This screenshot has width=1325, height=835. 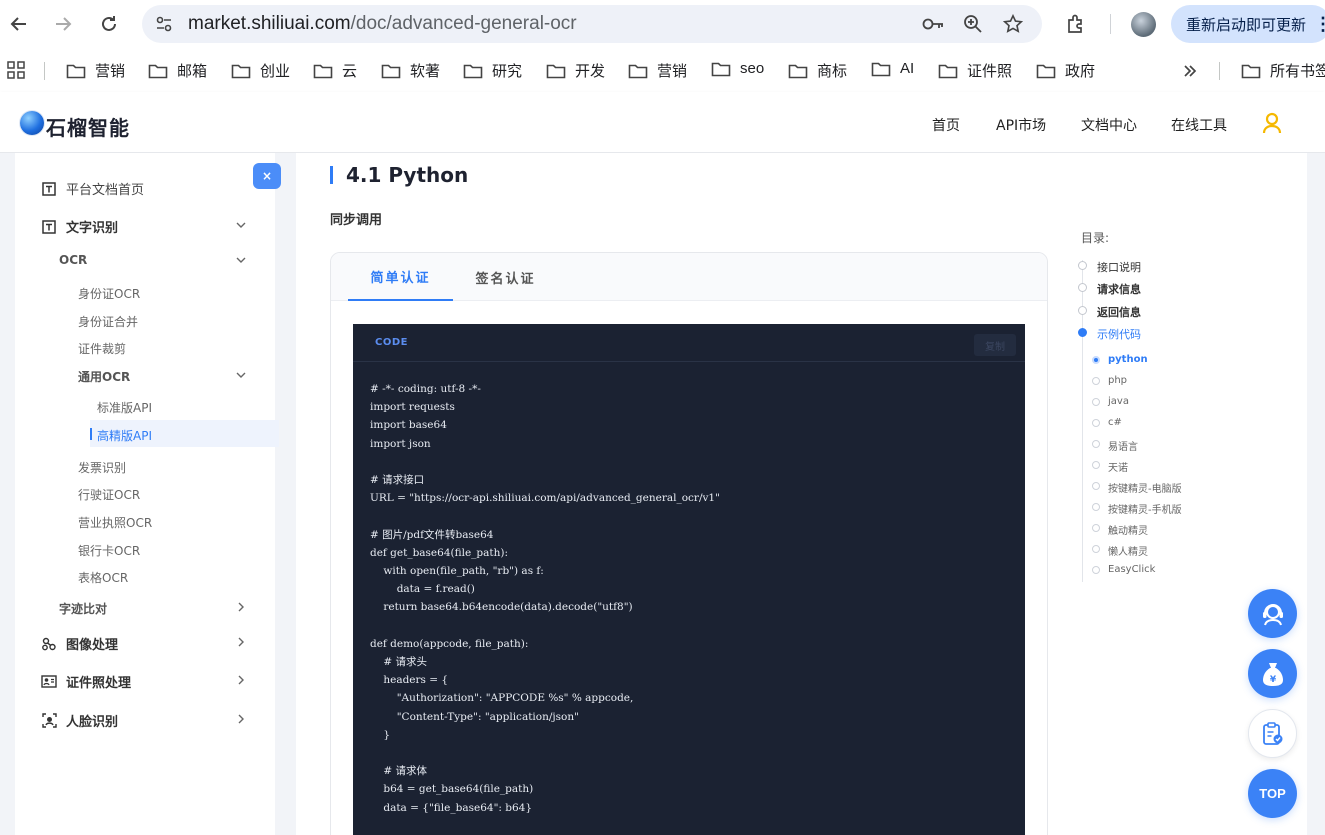 What do you see at coordinates (79, 643) in the screenshot?
I see `sidebar-item-image-processing: 图像处理` at bounding box center [79, 643].